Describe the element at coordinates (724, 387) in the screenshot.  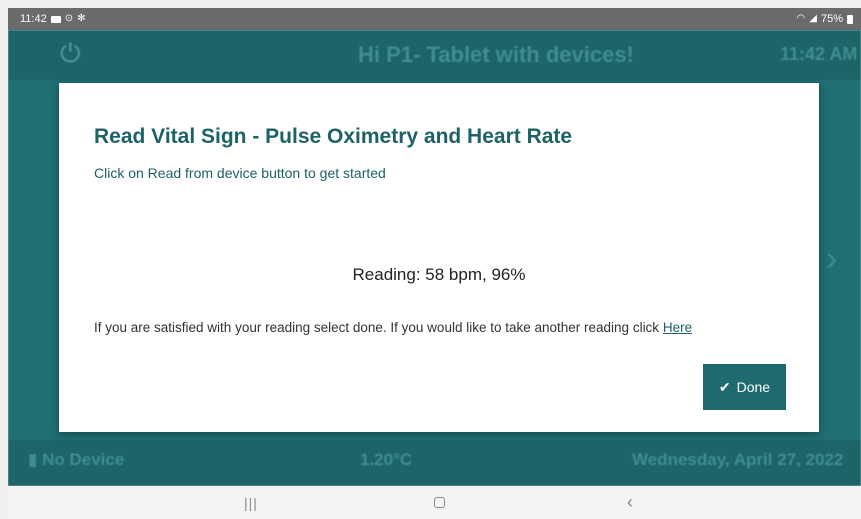
I see `check-icon: ✔` at that location.